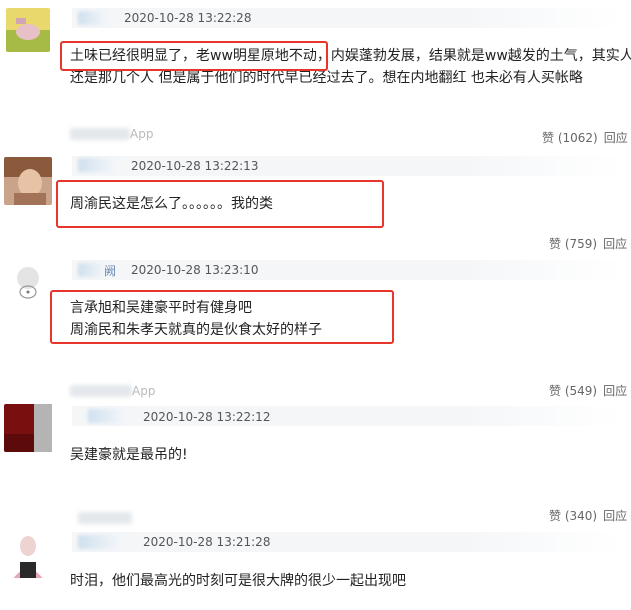 This screenshot has width=631, height=610. I want to click on comment-actions: 赞 (340) 回应, so click(588, 515).